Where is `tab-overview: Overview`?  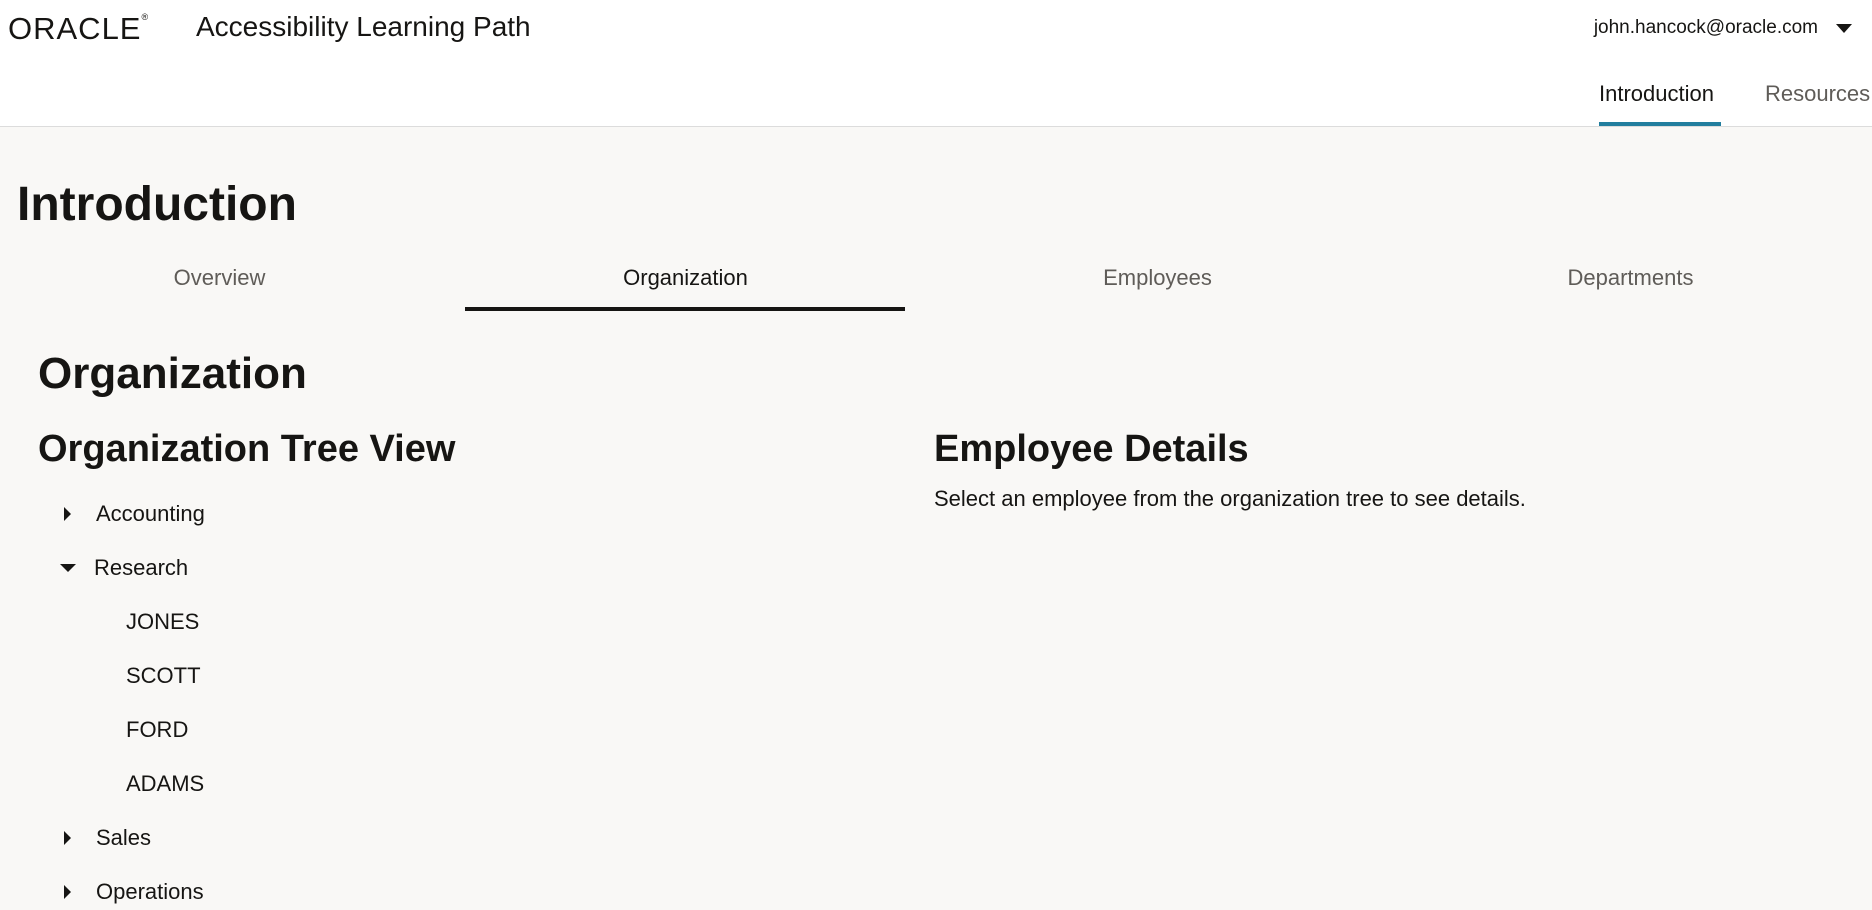 tab-overview: Overview is located at coordinates (219, 284).